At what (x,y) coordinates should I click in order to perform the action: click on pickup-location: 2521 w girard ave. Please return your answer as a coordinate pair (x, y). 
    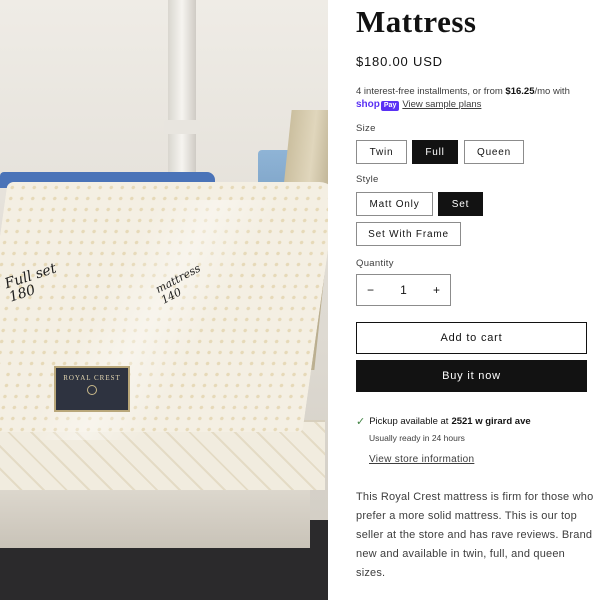
    Looking at the image, I should click on (491, 421).